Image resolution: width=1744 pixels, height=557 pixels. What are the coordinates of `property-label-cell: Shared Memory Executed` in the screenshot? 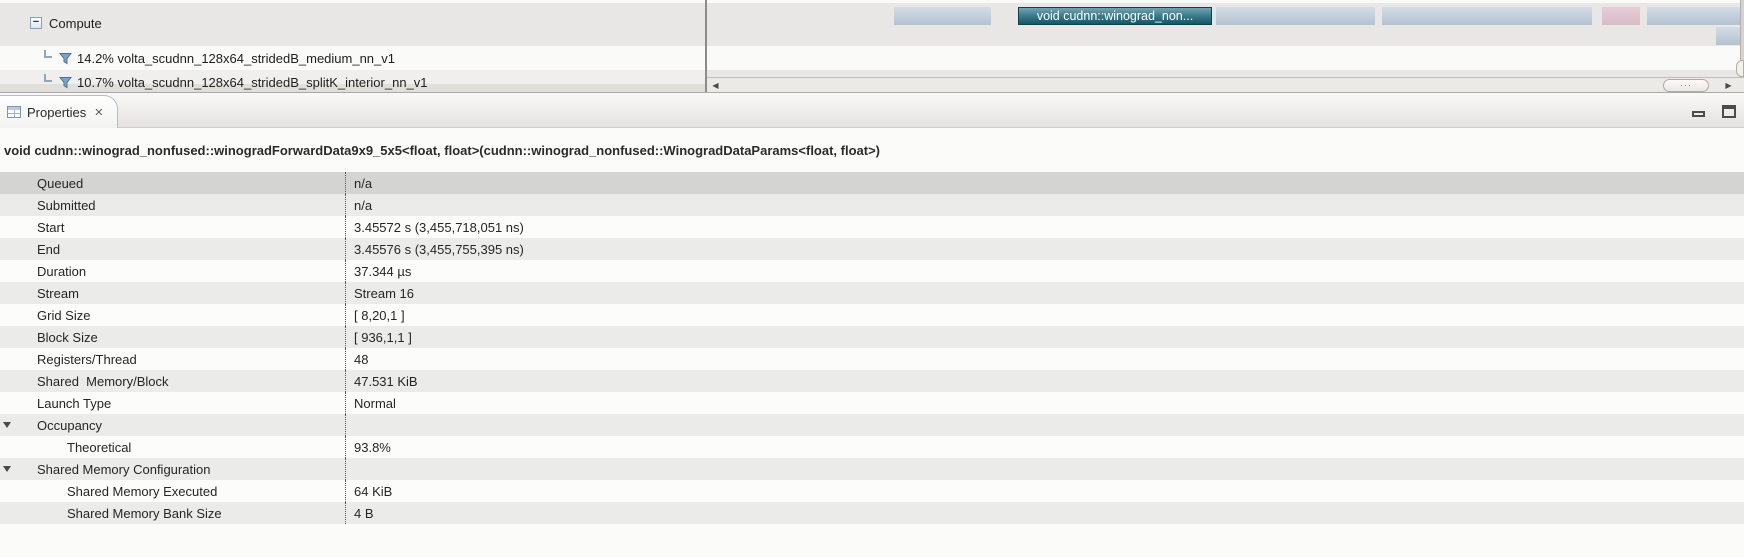 It's located at (173, 491).